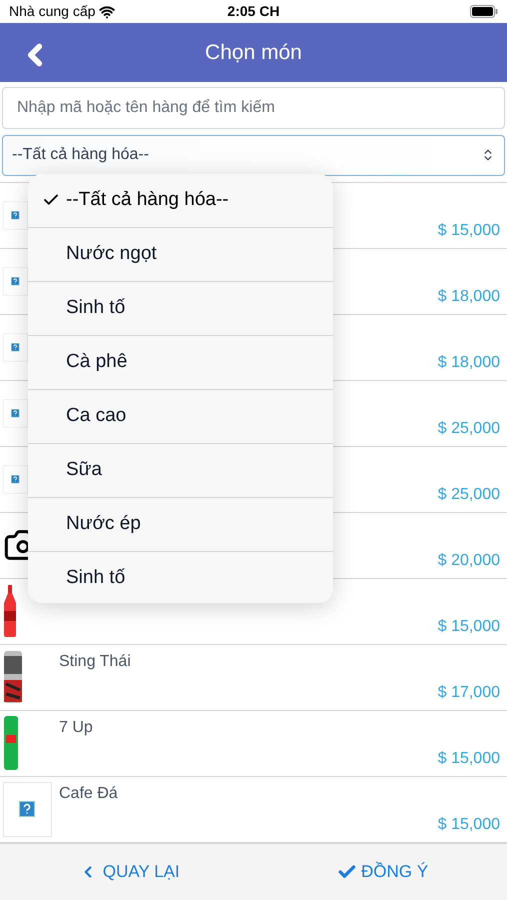 The width and height of the screenshot is (507, 900). I want to click on confirm-button: ĐỒNG Ý, so click(382, 871).